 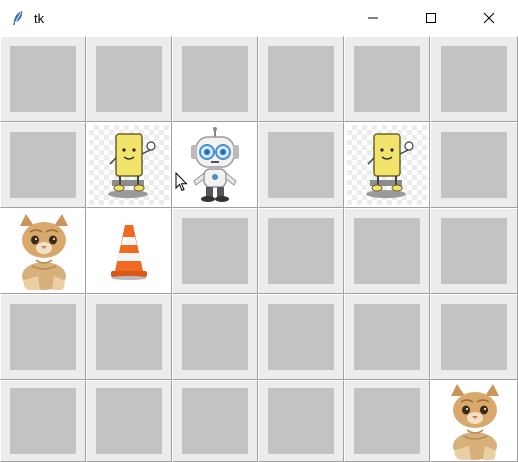 I want to click on maximize-icon, so click(x=431, y=18).